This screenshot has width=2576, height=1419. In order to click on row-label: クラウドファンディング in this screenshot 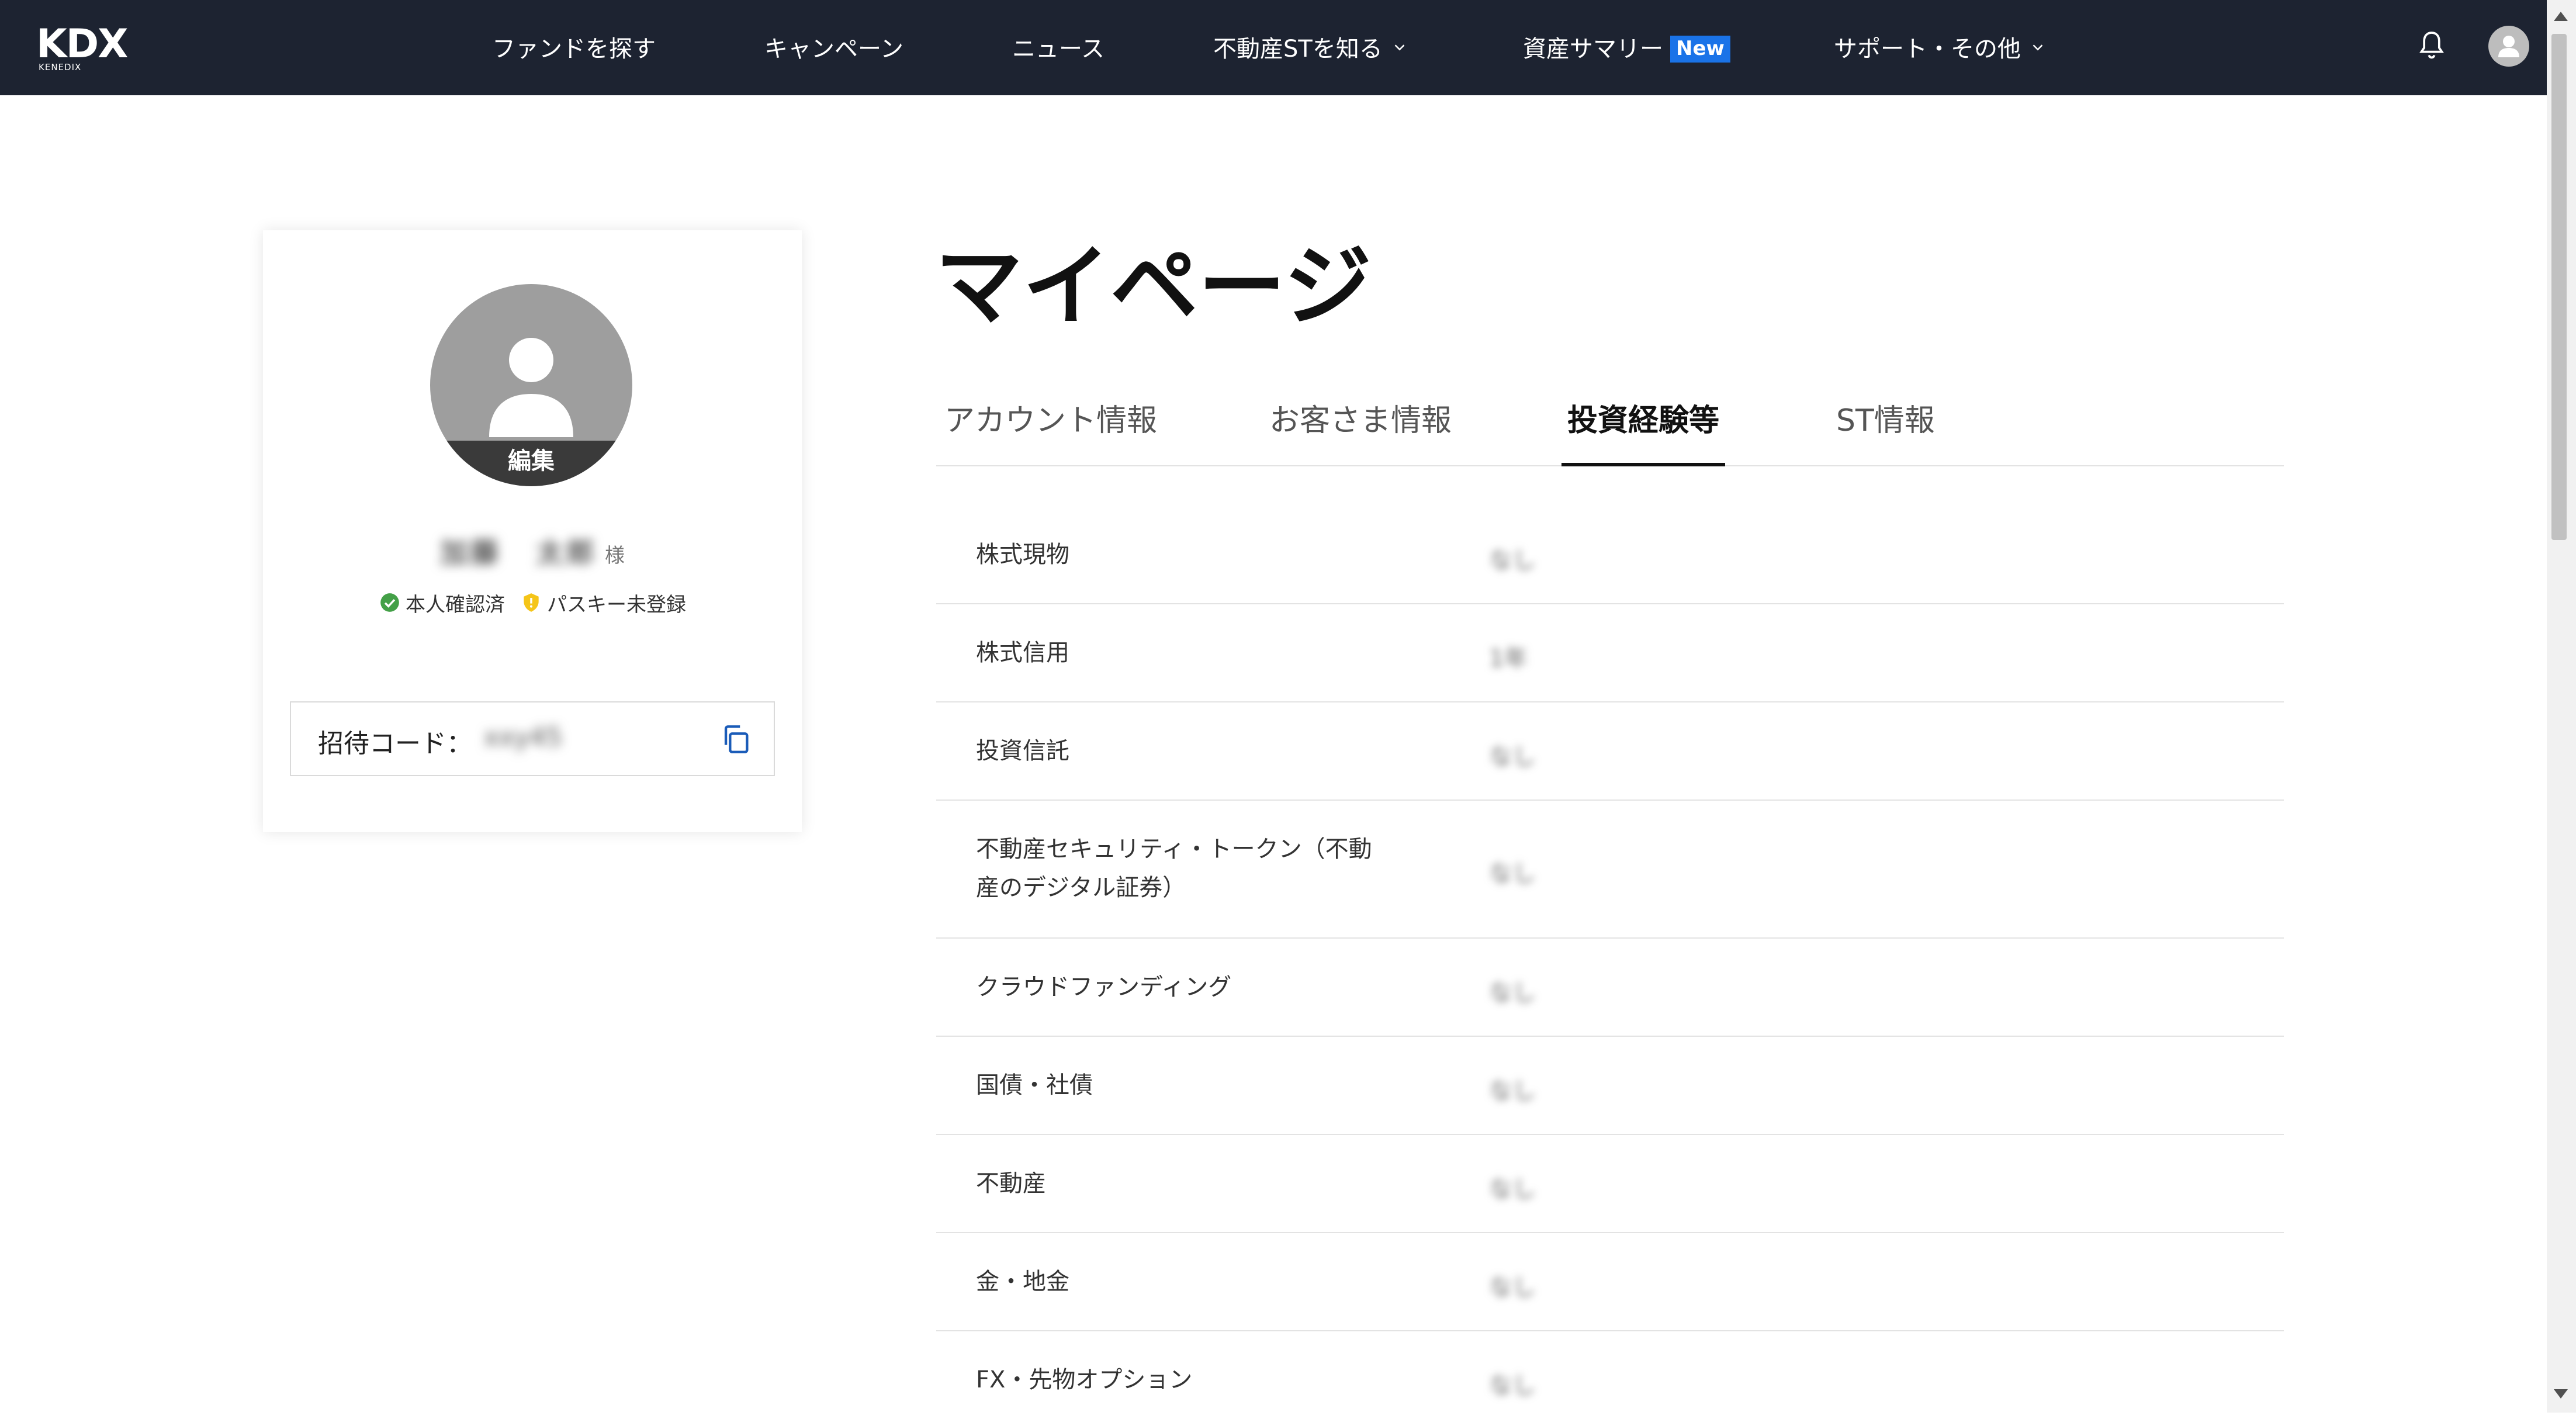, I will do `click(1104, 987)`.